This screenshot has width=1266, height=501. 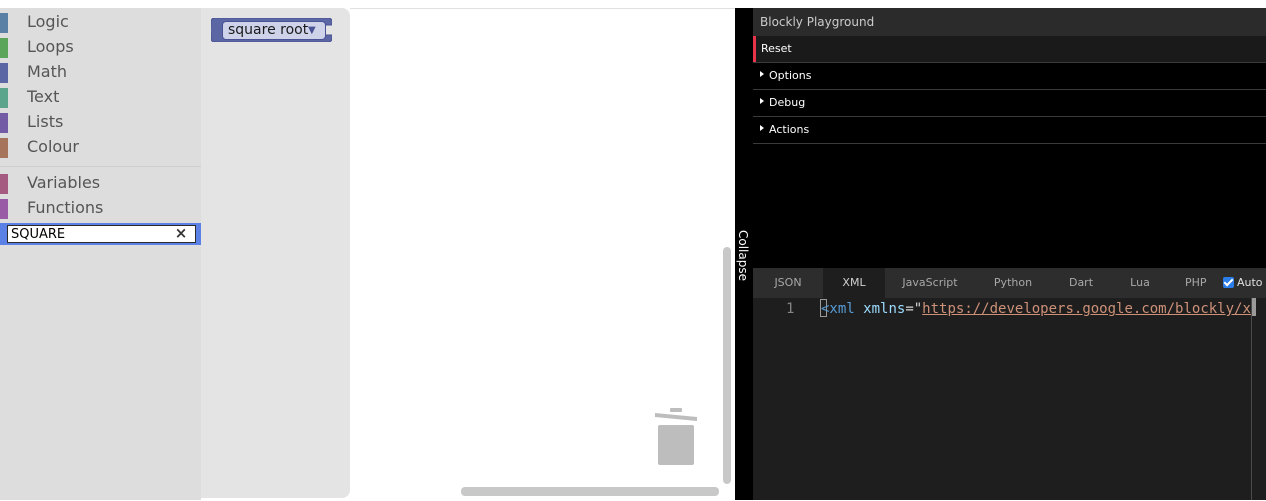 What do you see at coordinates (790, 75) in the screenshot?
I see `section-label: Options` at bounding box center [790, 75].